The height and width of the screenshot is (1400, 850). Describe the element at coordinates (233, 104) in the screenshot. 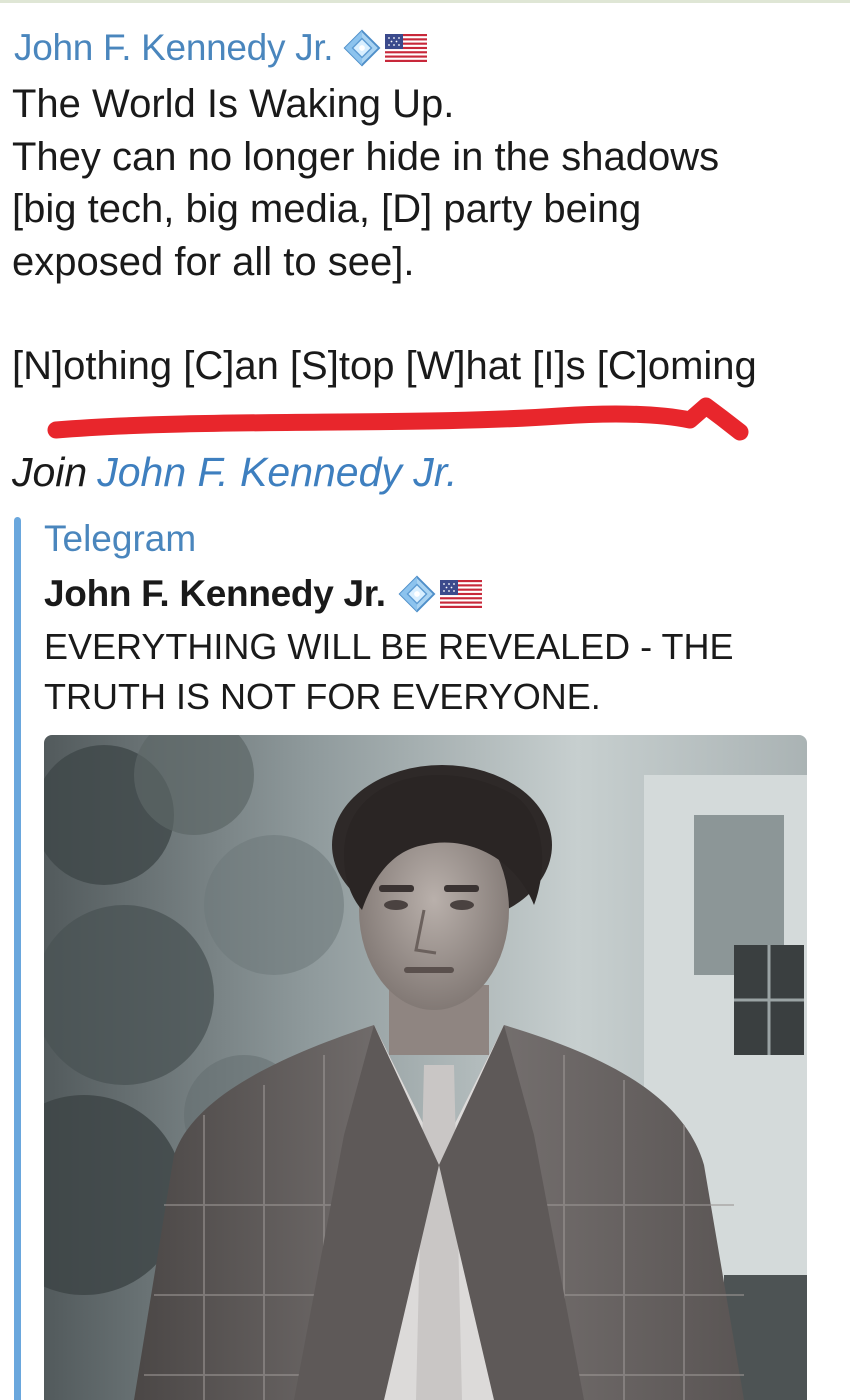

I see `message-line: The World Is Waking Up.` at that location.